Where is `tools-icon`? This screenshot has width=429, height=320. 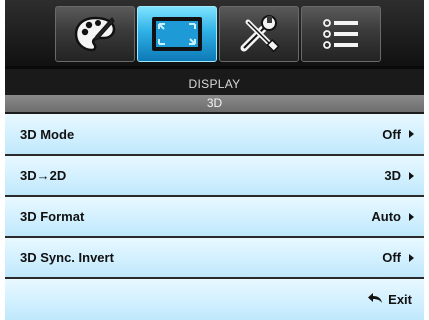 tools-icon is located at coordinates (259, 34).